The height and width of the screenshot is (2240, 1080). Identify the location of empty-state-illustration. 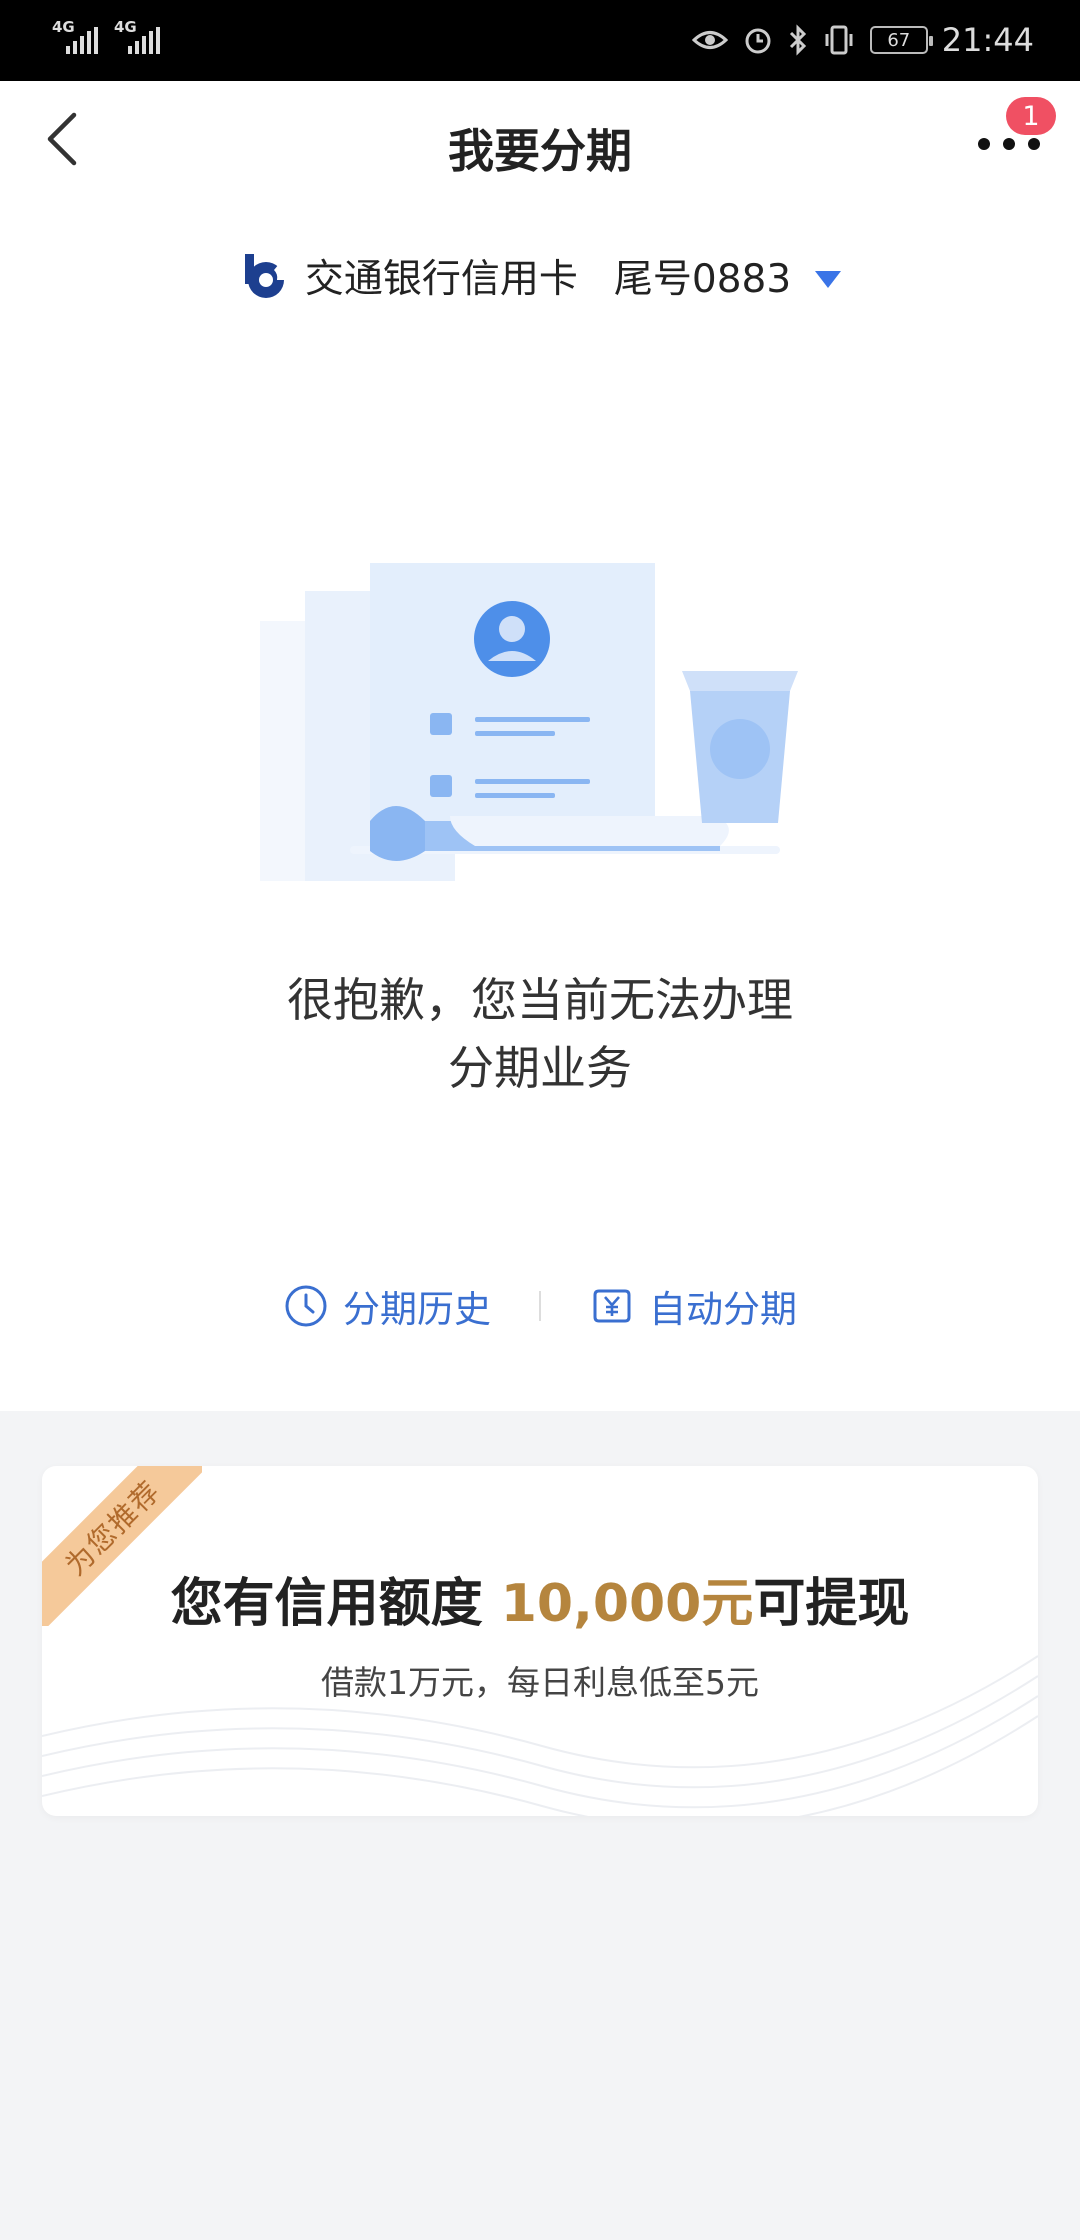
(529, 722).